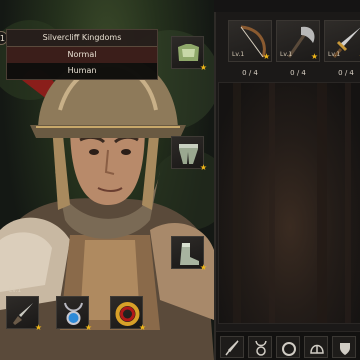  I want to click on character-race: Human, so click(82, 71).